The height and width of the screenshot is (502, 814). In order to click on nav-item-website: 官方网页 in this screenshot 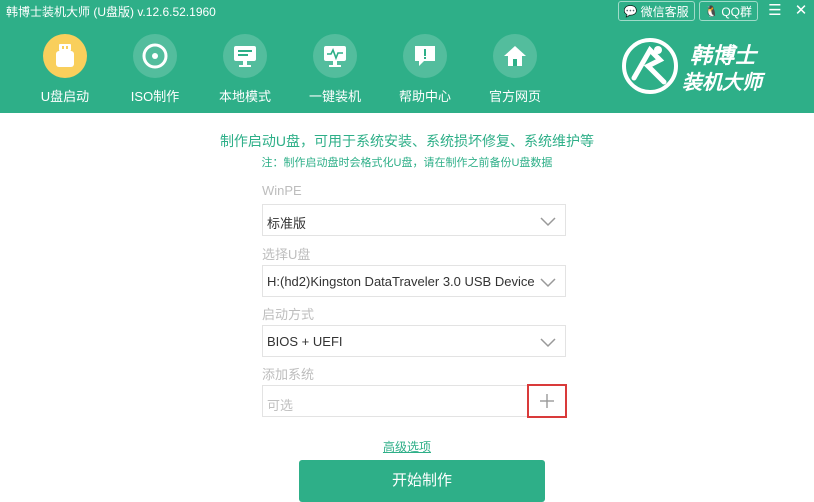, I will do `click(515, 69)`.